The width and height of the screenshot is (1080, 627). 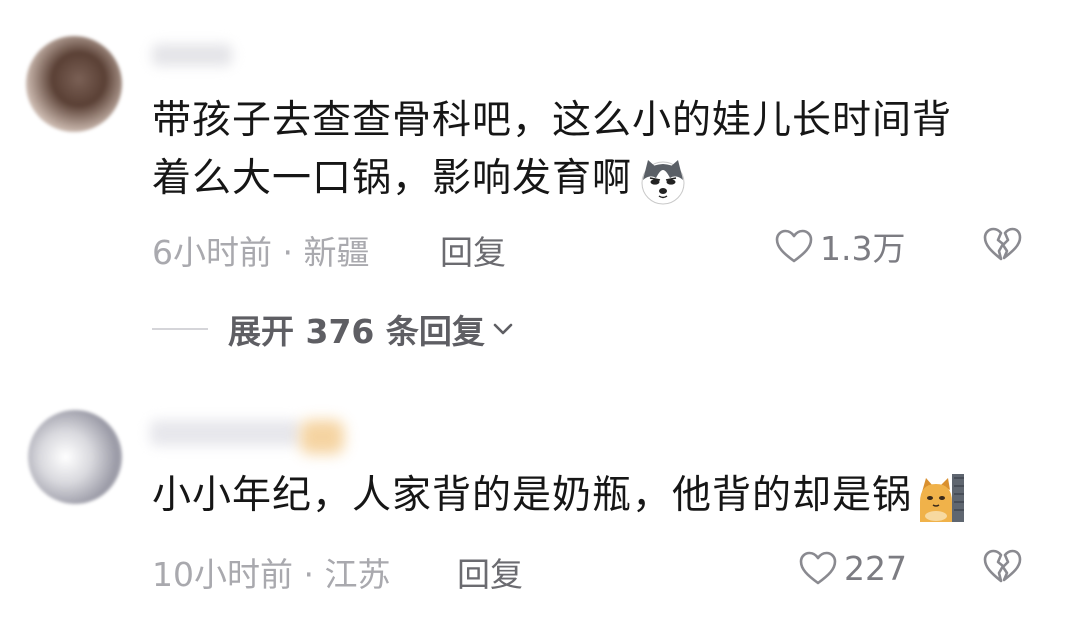 I want to click on like-count: 1.3万, so click(x=863, y=248).